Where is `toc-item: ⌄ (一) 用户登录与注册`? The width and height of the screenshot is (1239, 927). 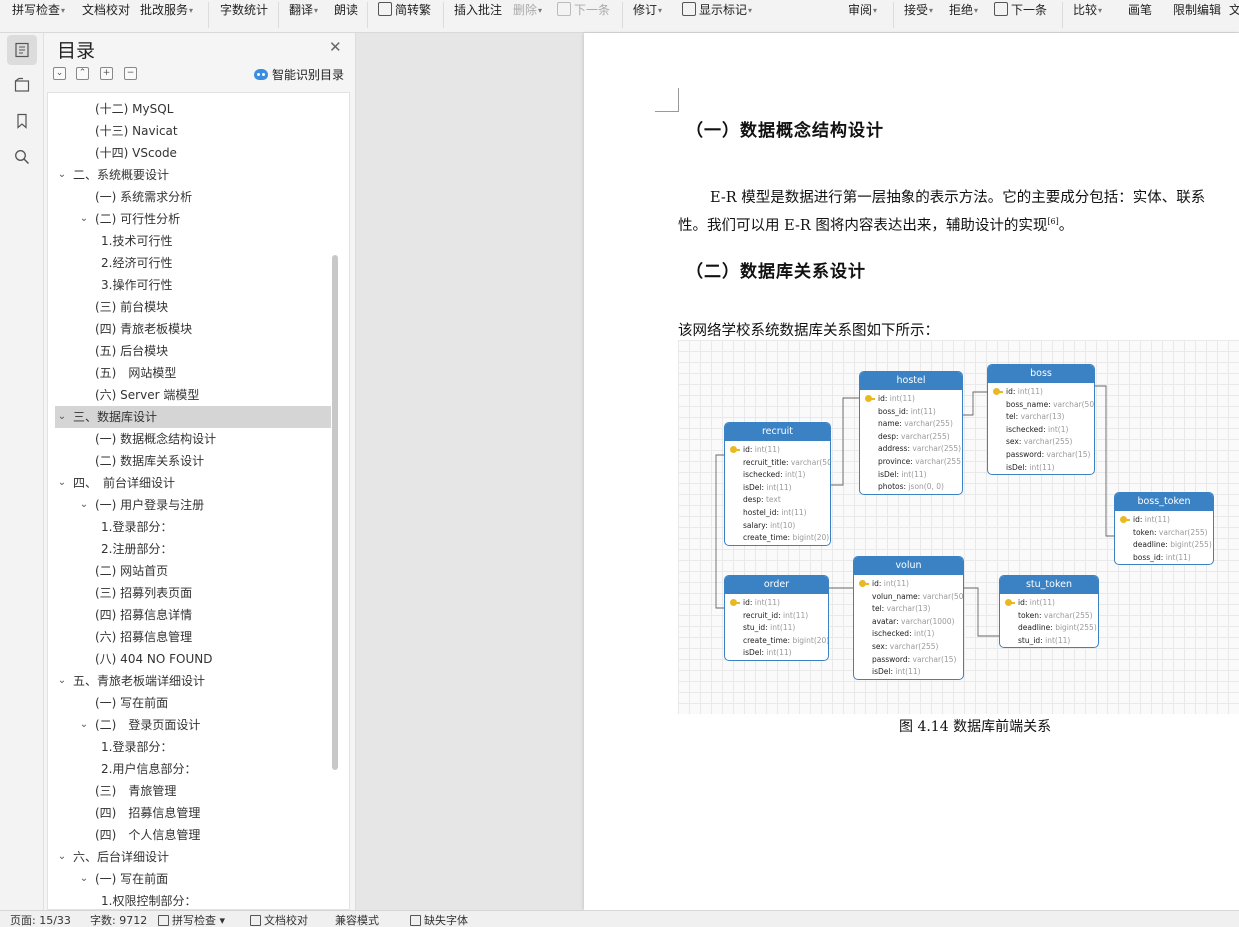 toc-item: ⌄ (一) 用户登录与注册 is located at coordinates (193, 505).